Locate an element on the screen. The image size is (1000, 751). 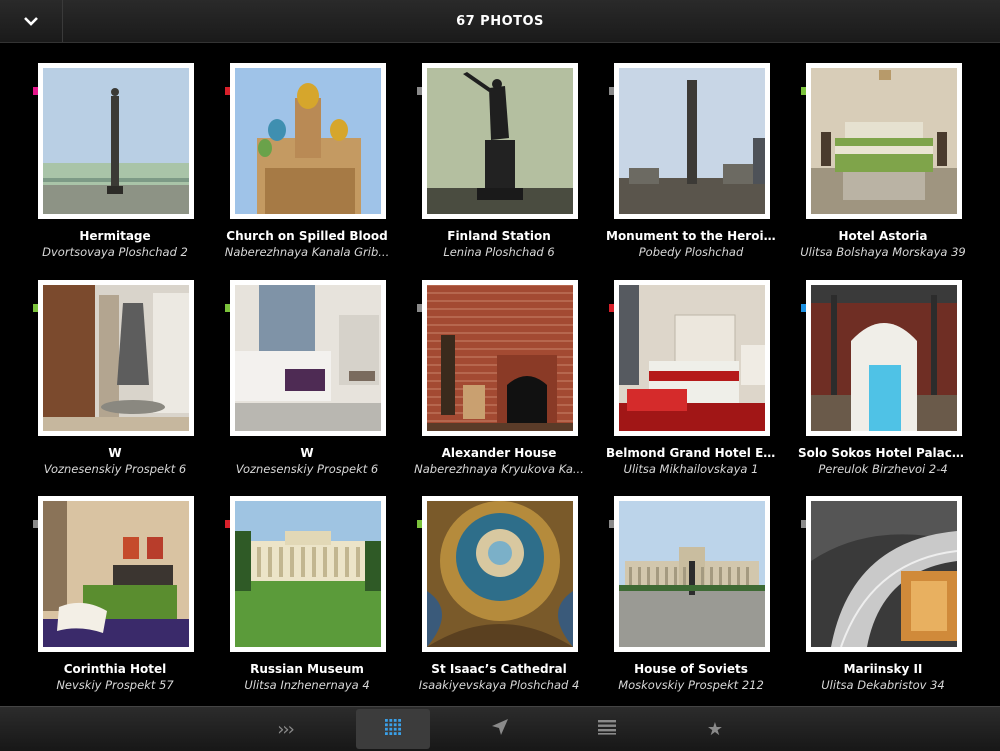
photo-title: Hermitage is located at coordinates (115, 236).